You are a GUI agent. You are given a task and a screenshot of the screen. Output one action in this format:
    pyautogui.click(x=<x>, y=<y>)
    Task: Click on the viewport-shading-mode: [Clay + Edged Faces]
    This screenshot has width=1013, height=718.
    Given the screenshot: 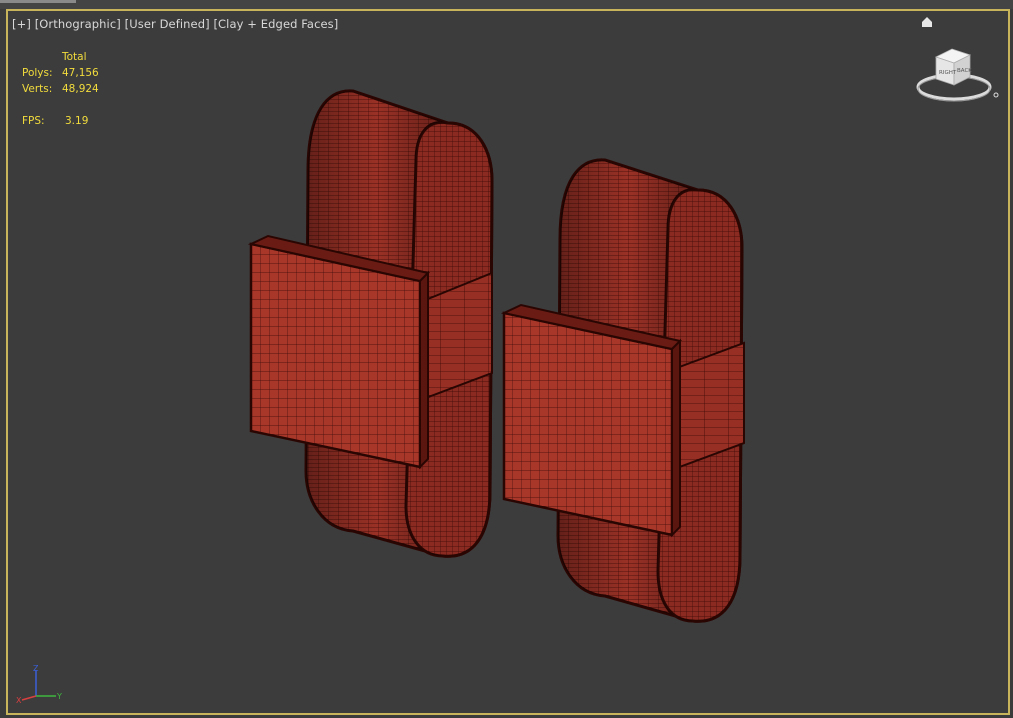 What is the action you would take?
    pyautogui.click(x=275, y=24)
    